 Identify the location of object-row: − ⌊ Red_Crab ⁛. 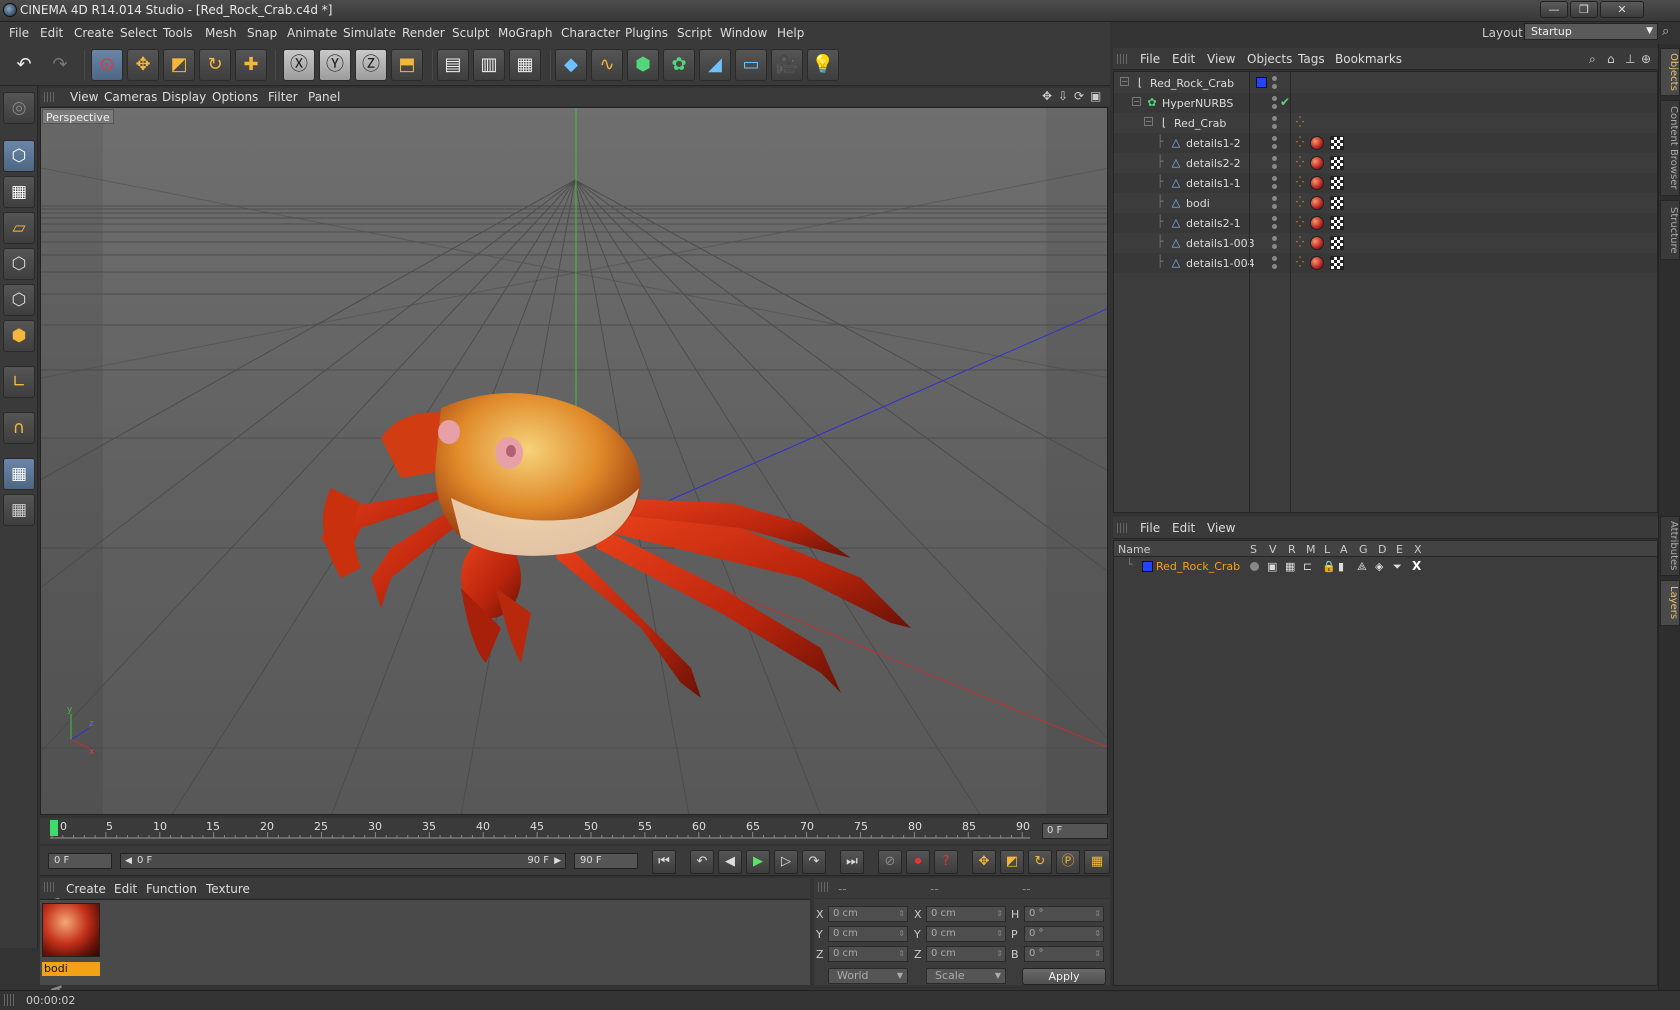
(1385, 123).